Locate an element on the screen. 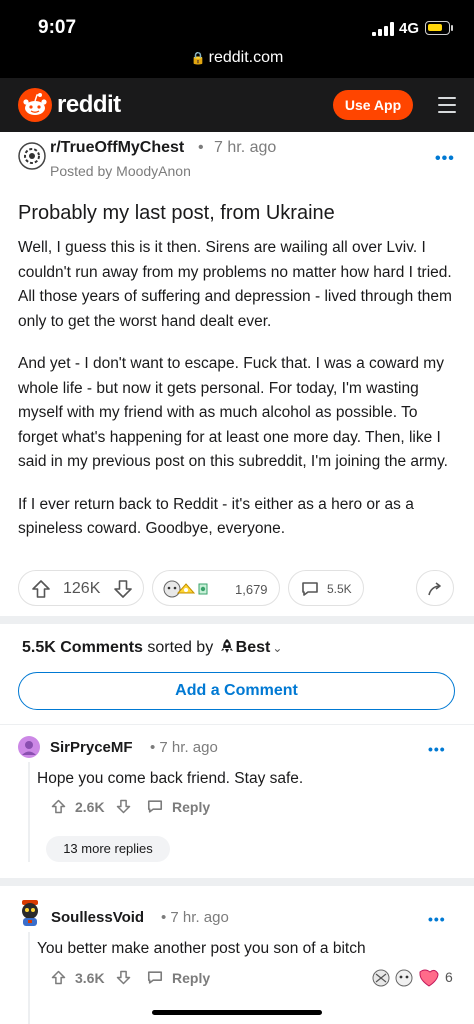 The width and height of the screenshot is (474, 1024). url-bar: 🔒 reddit.com is located at coordinates (237, 58).